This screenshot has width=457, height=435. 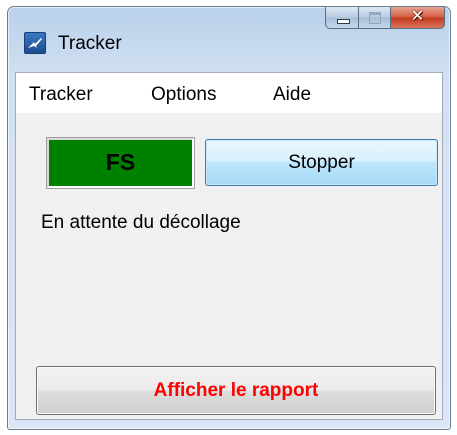 I want to click on menu-item-options: Options, so click(x=183, y=95).